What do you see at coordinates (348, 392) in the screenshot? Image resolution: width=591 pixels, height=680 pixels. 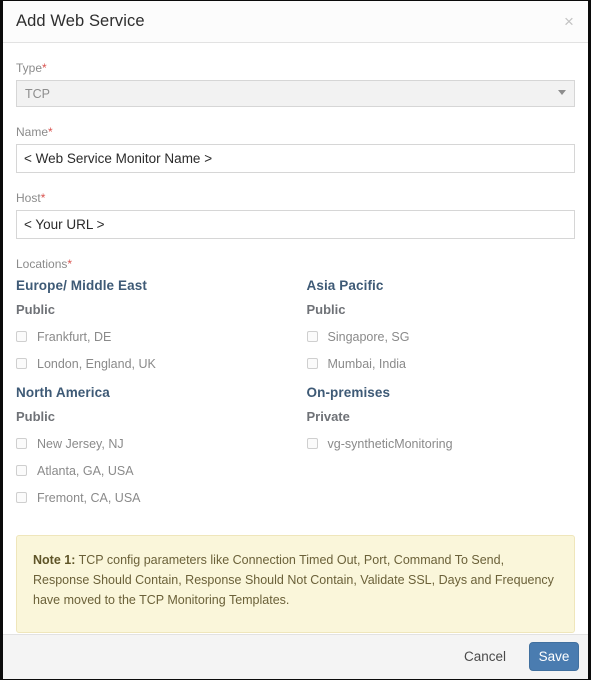 I see `region-title: On-premises` at bounding box center [348, 392].